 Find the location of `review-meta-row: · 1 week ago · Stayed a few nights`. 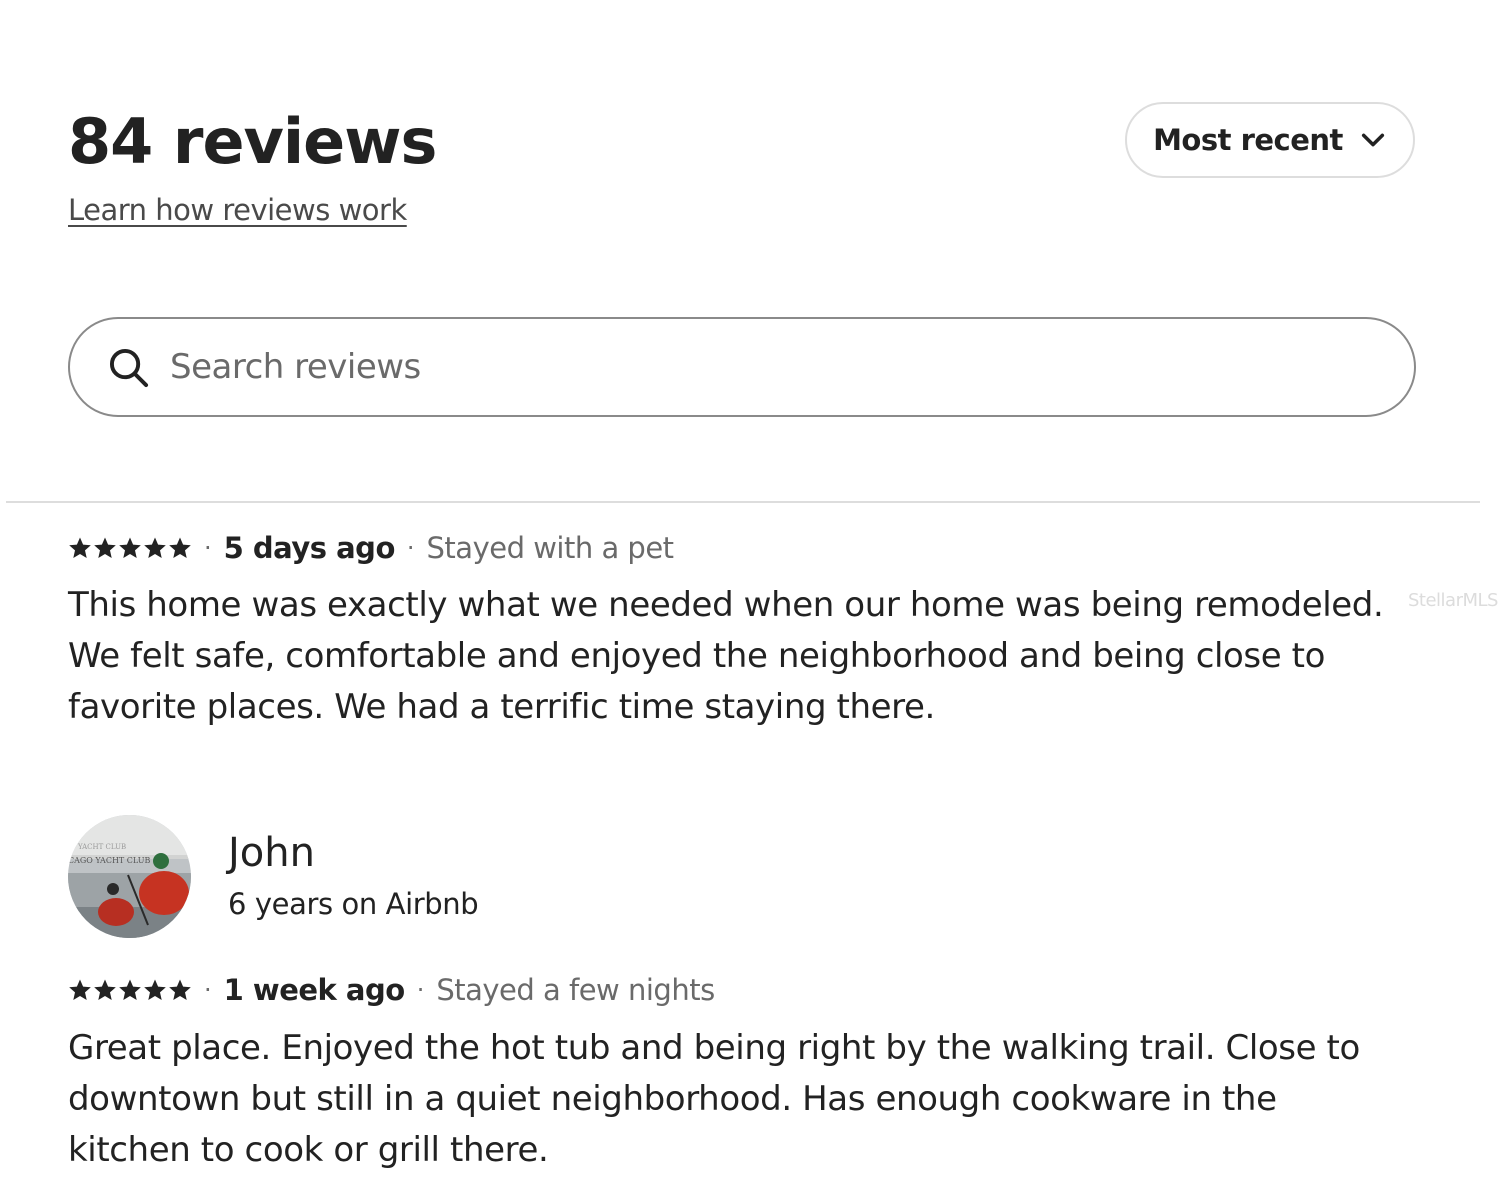

review-meta-row: · 1 week ago · Stayed a few nights is located at coordinates (391, 990).